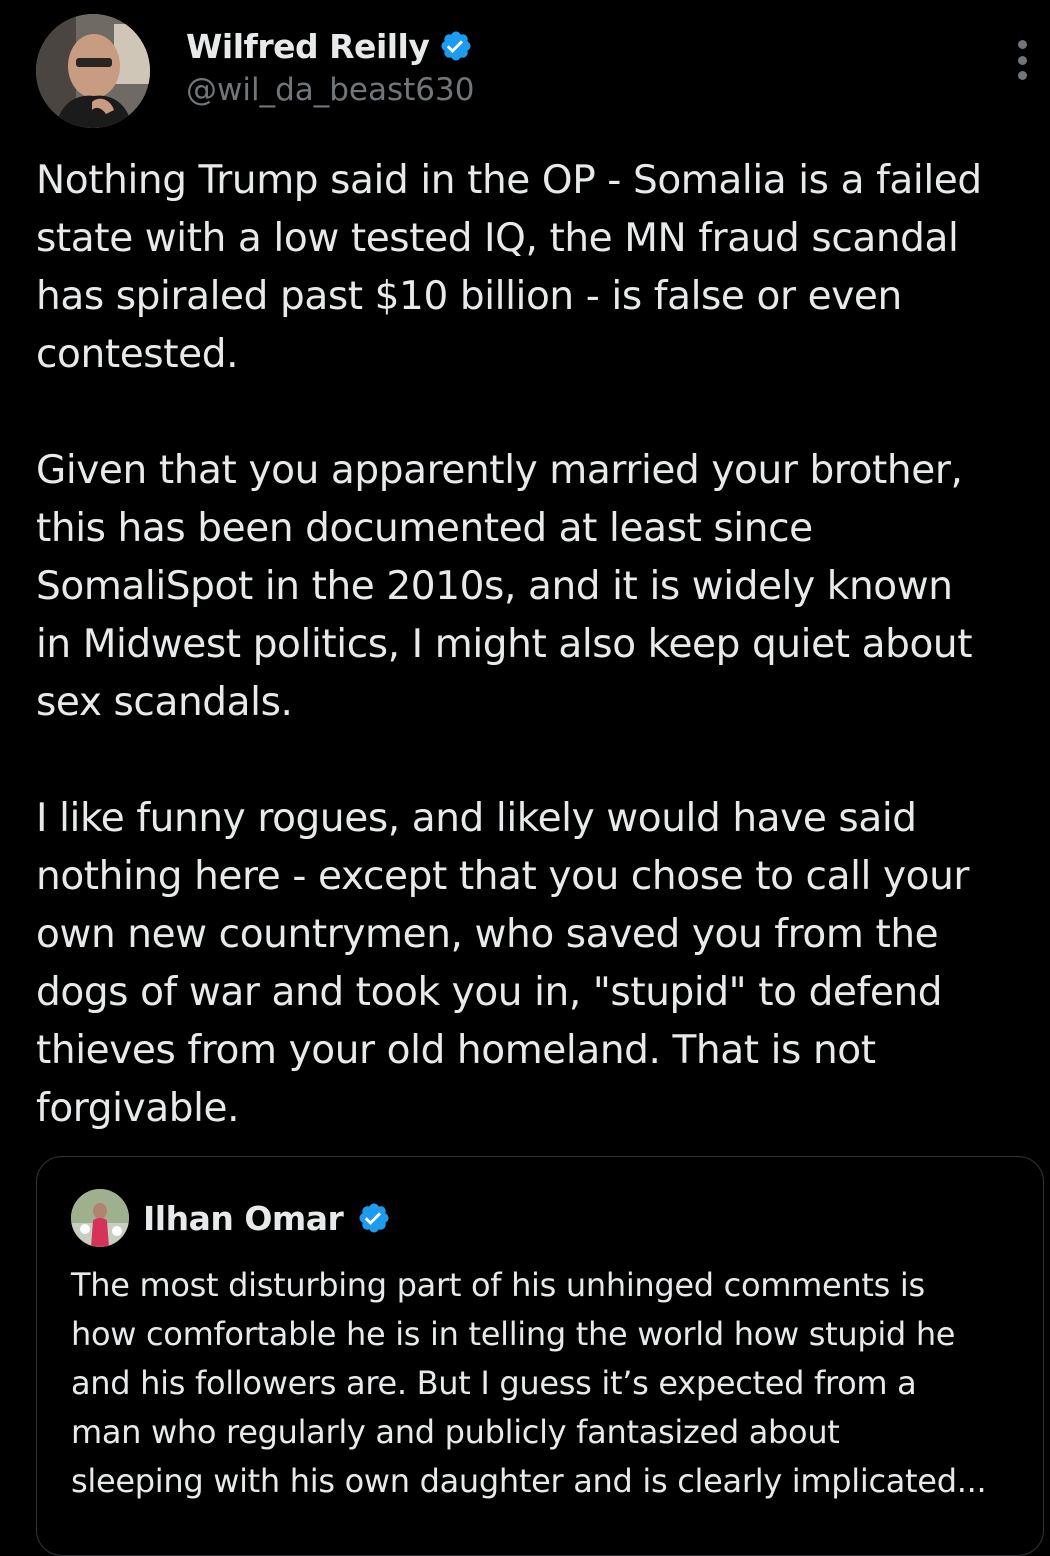 This screenshot has width=1050, height=1556. I want to click on author-info: Wilfred Reilly @wil_da_beast630, so click(330, 66).